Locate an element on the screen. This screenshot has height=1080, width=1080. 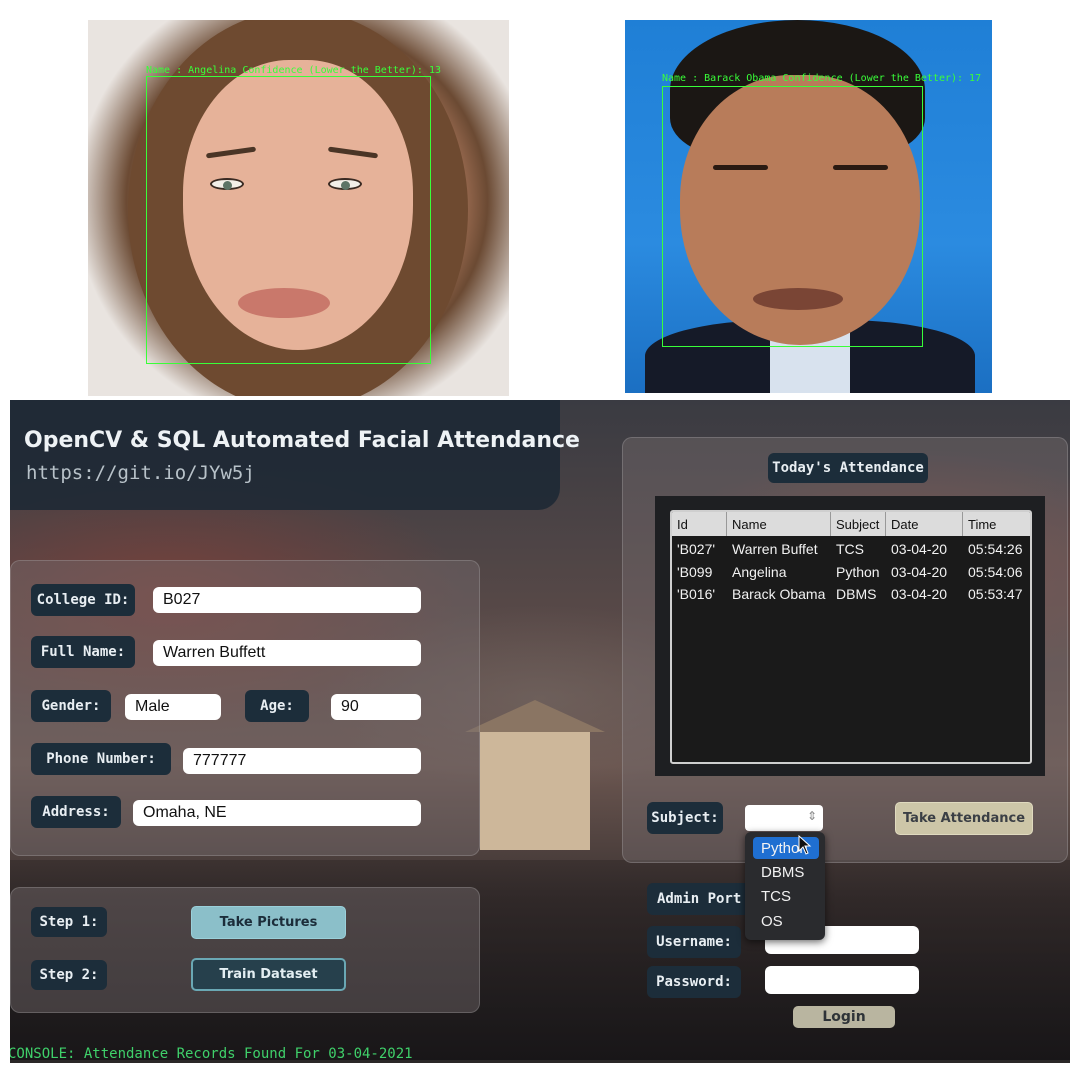
gender-label: Gender: is located at coordinates (71, 706).